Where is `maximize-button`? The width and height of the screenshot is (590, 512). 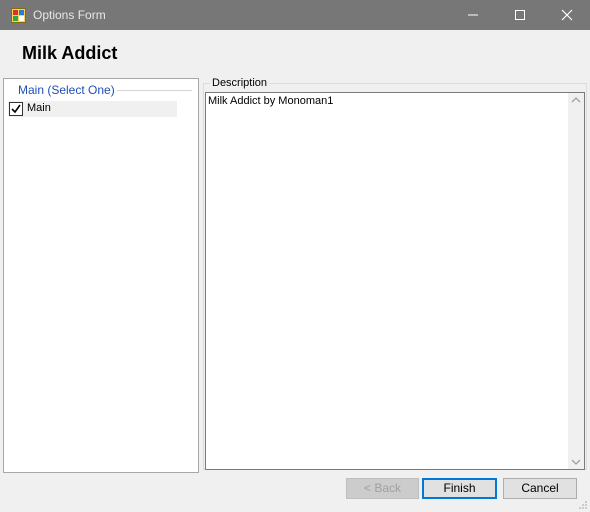
maximize-button is located at coordinates (520, 15).